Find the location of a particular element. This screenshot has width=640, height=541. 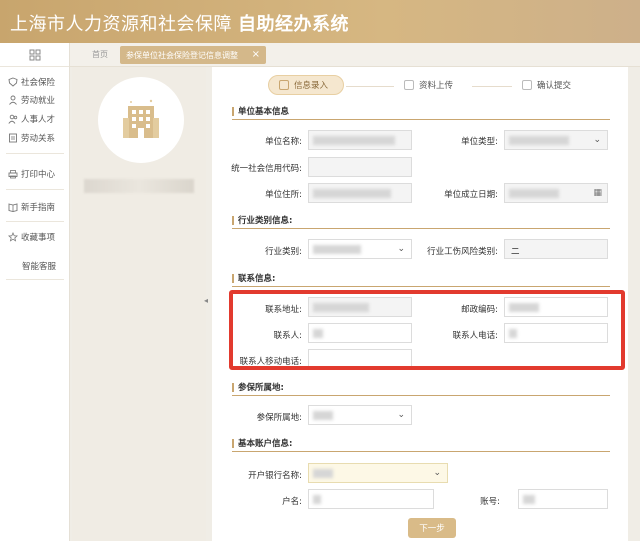

building-icon is located at coordinates (141, 118).